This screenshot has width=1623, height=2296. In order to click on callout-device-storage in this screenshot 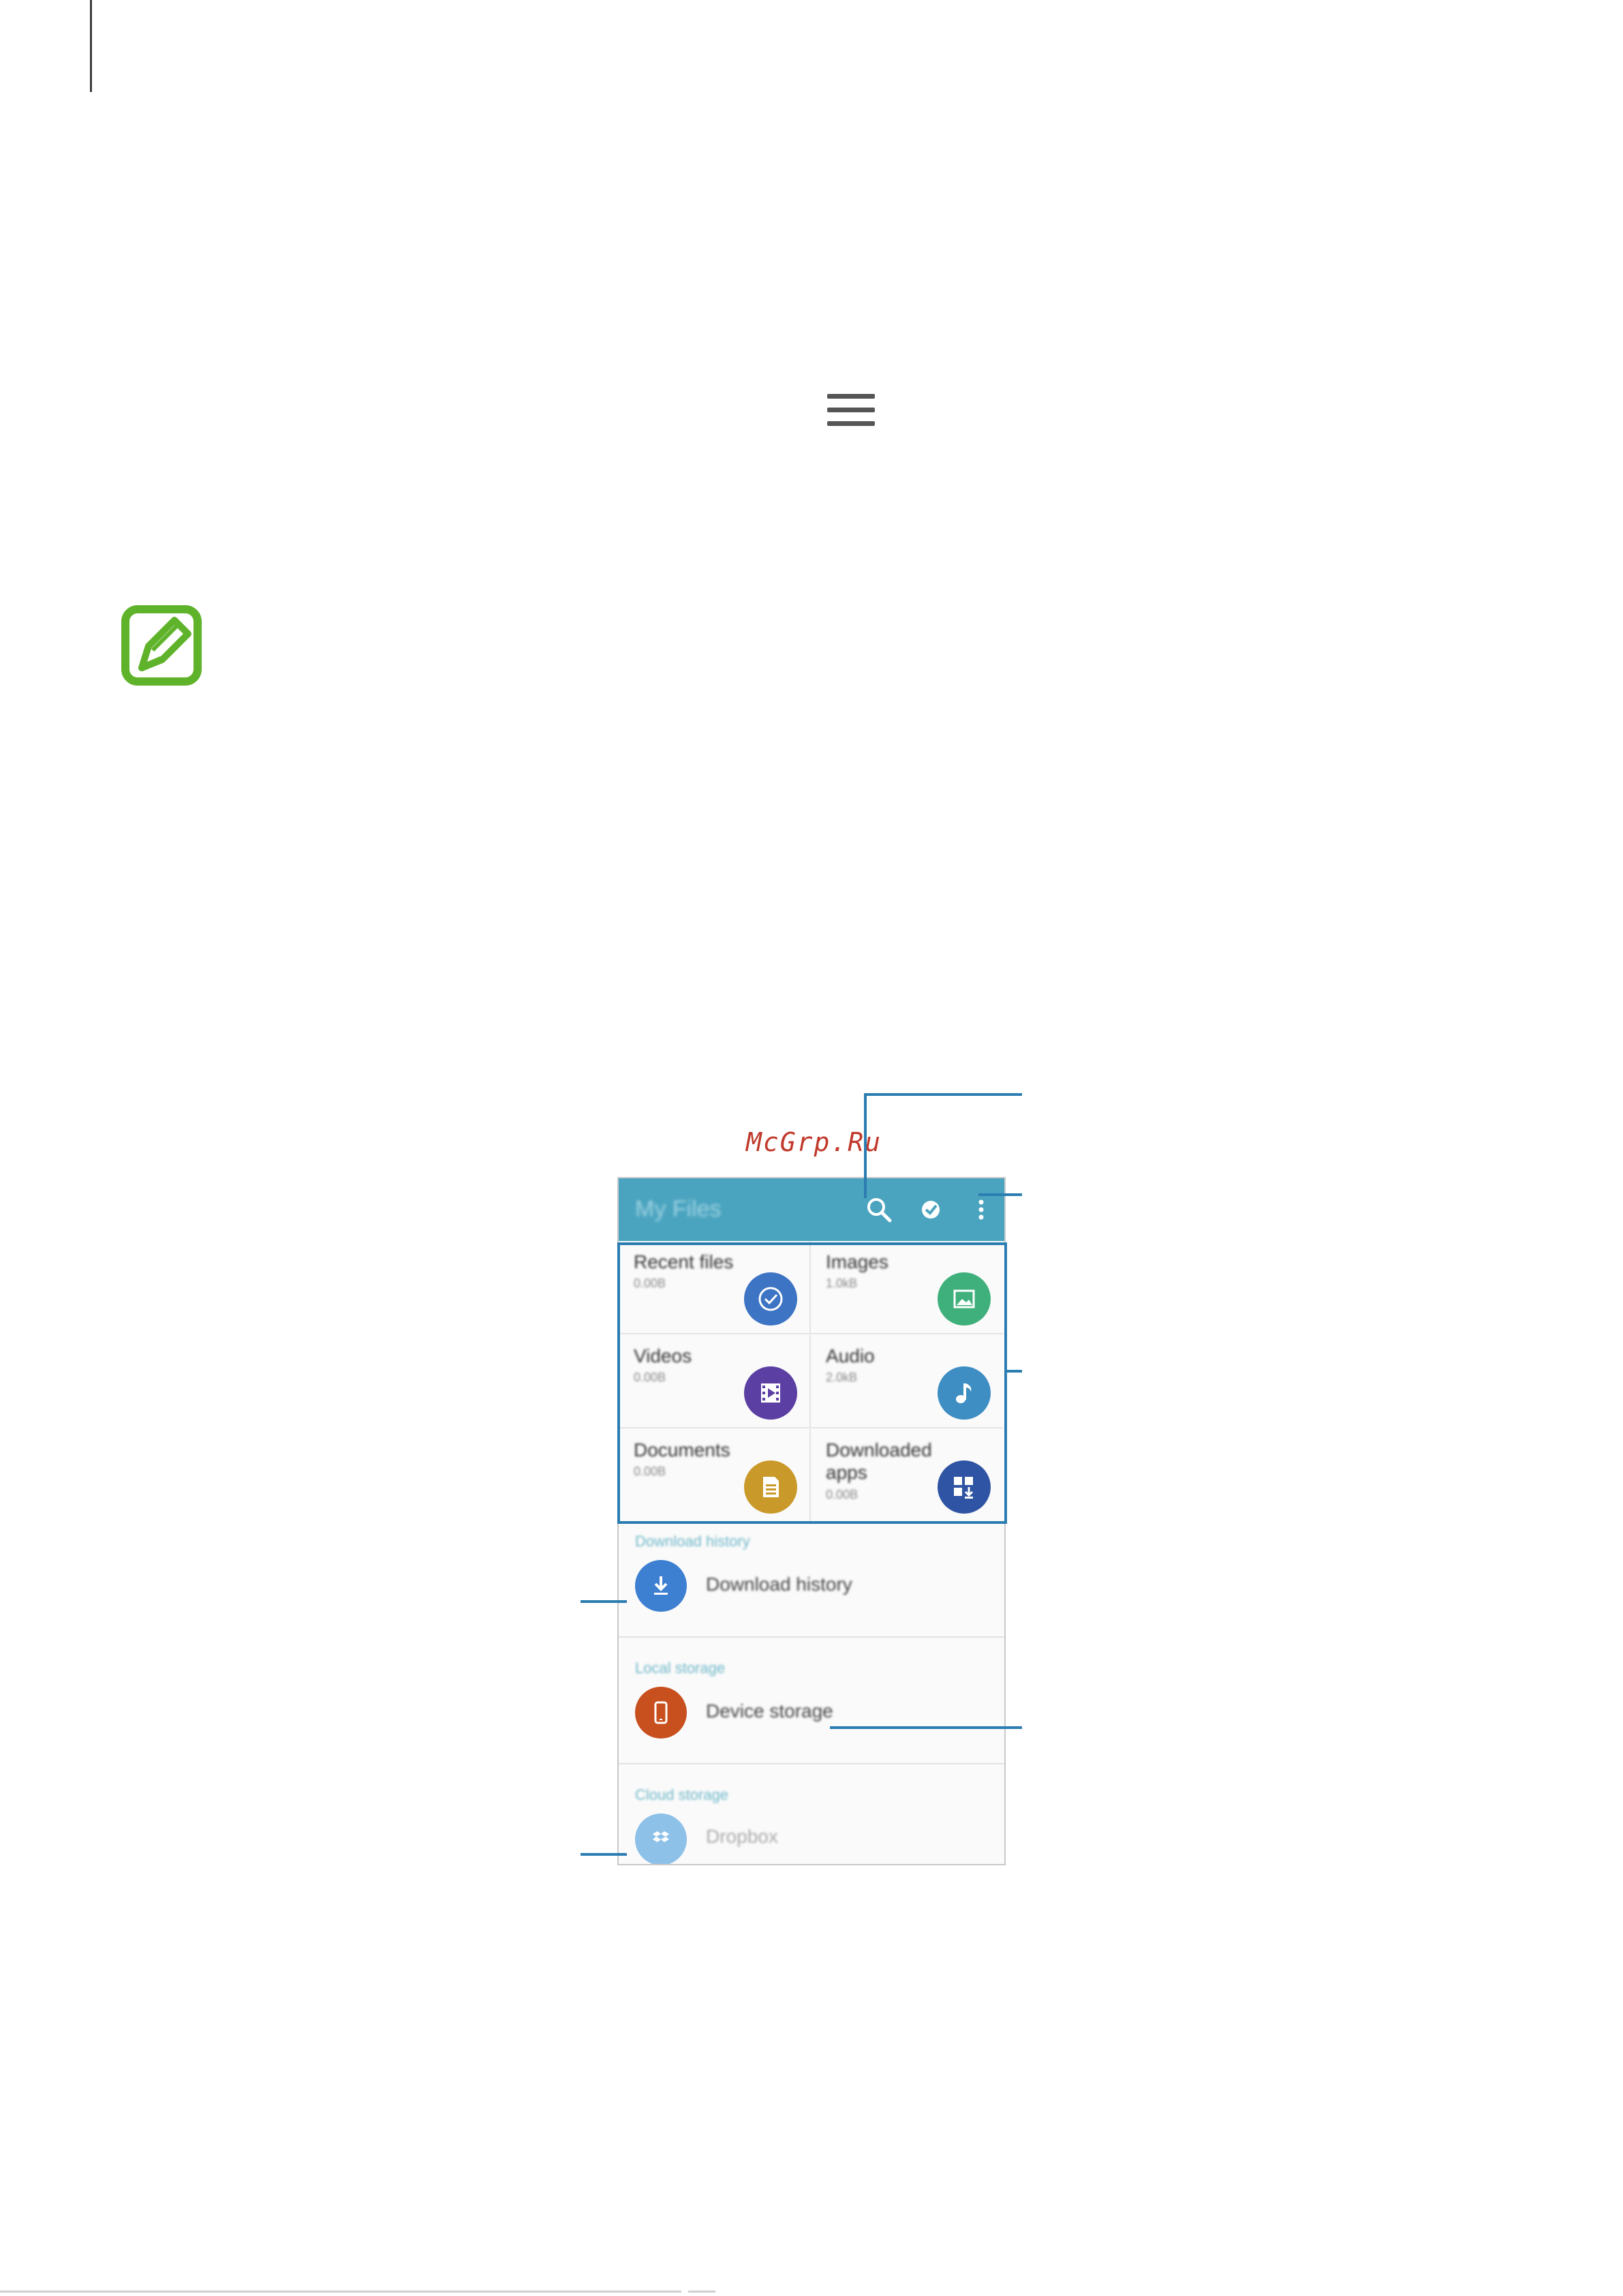, I will do `click(926, 1727)`.